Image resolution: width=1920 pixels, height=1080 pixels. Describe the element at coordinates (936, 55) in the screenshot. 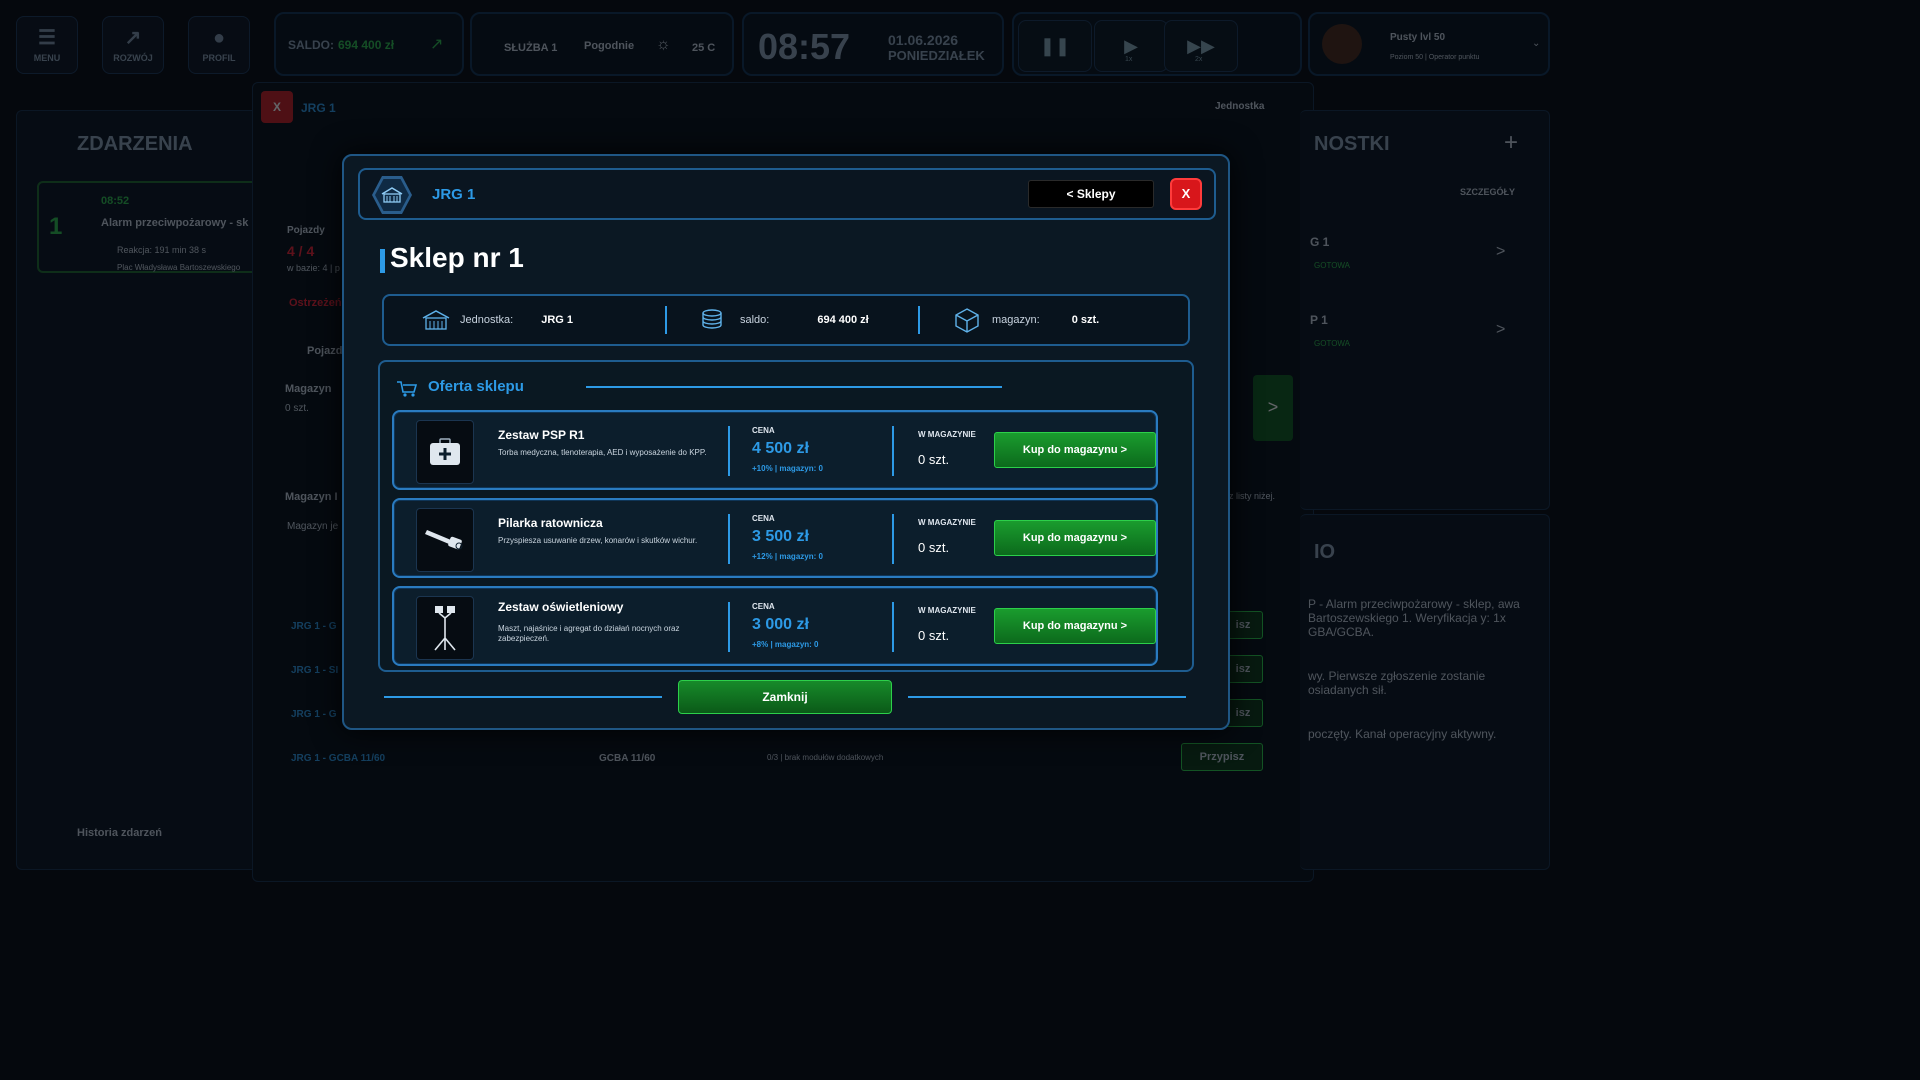

I see `weekday: PONIEDZIAŁEK` at that location.